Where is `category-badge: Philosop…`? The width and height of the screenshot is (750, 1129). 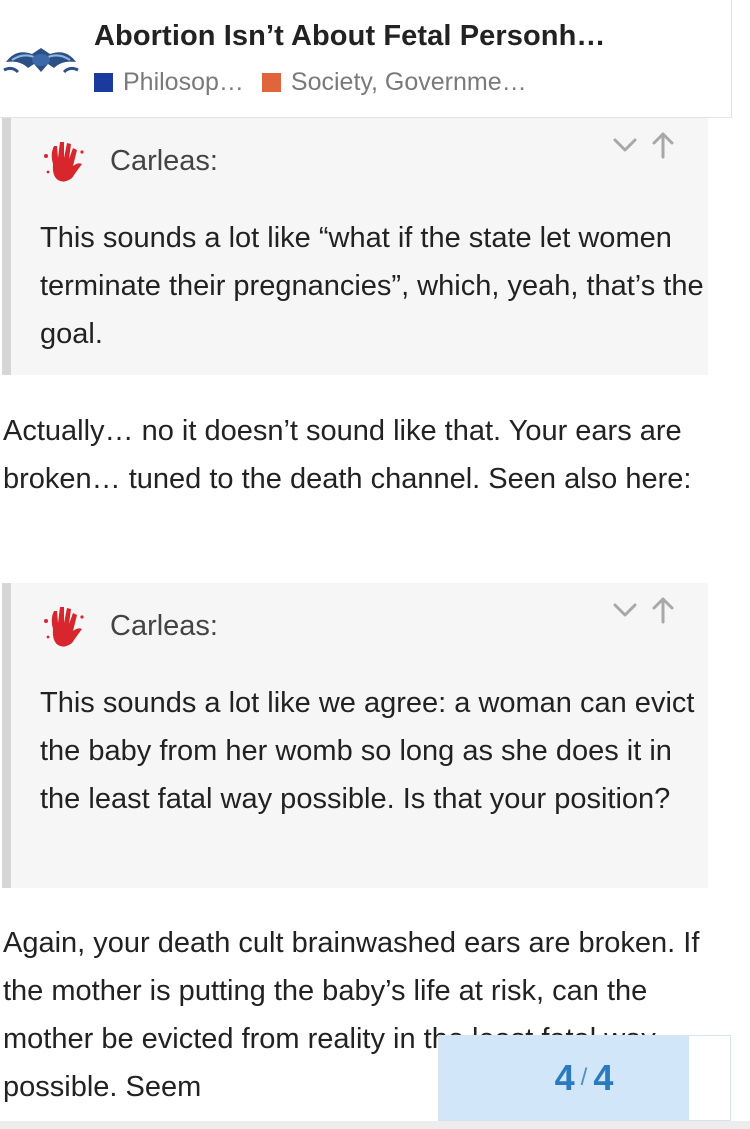 category-badge: Philosop… is located at coordinates (169, 82).